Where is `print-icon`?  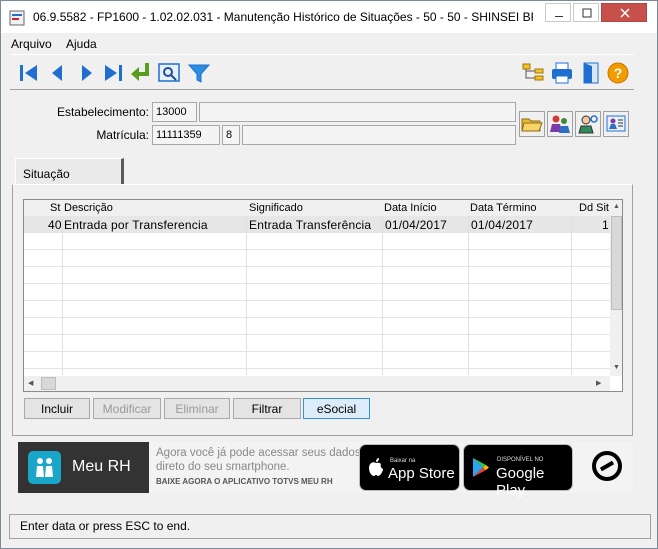
print-icon is located at coordinates (562, 73).